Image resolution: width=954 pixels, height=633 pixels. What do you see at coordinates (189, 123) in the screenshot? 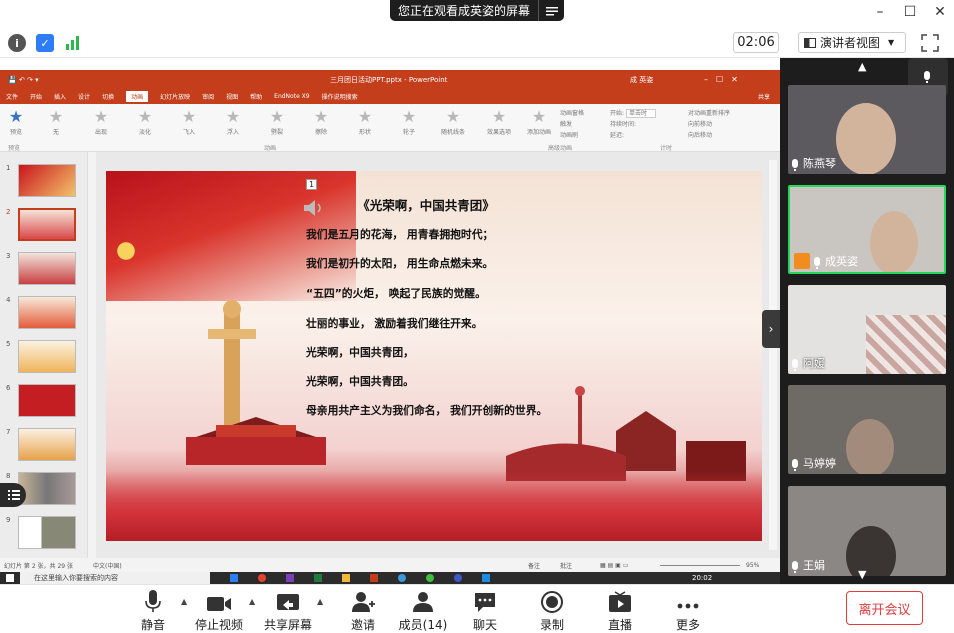
I see `anim-fly-in: ★ 飞入` at bounding box center [189, 123].